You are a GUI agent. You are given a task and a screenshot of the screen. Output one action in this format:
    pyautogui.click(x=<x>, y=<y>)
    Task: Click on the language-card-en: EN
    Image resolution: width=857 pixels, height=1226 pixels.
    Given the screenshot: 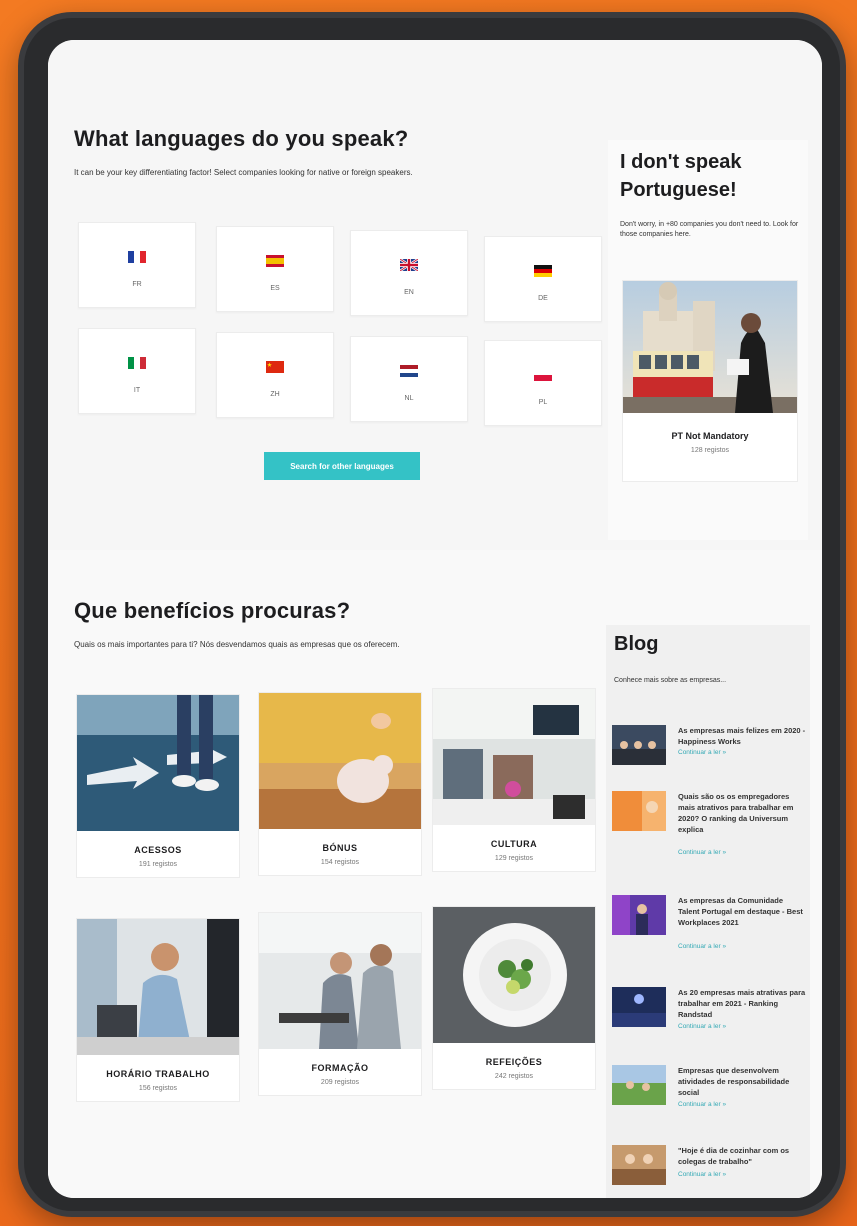 What is the action you would take?
    pyautogui.click(x=409, y=273)
    